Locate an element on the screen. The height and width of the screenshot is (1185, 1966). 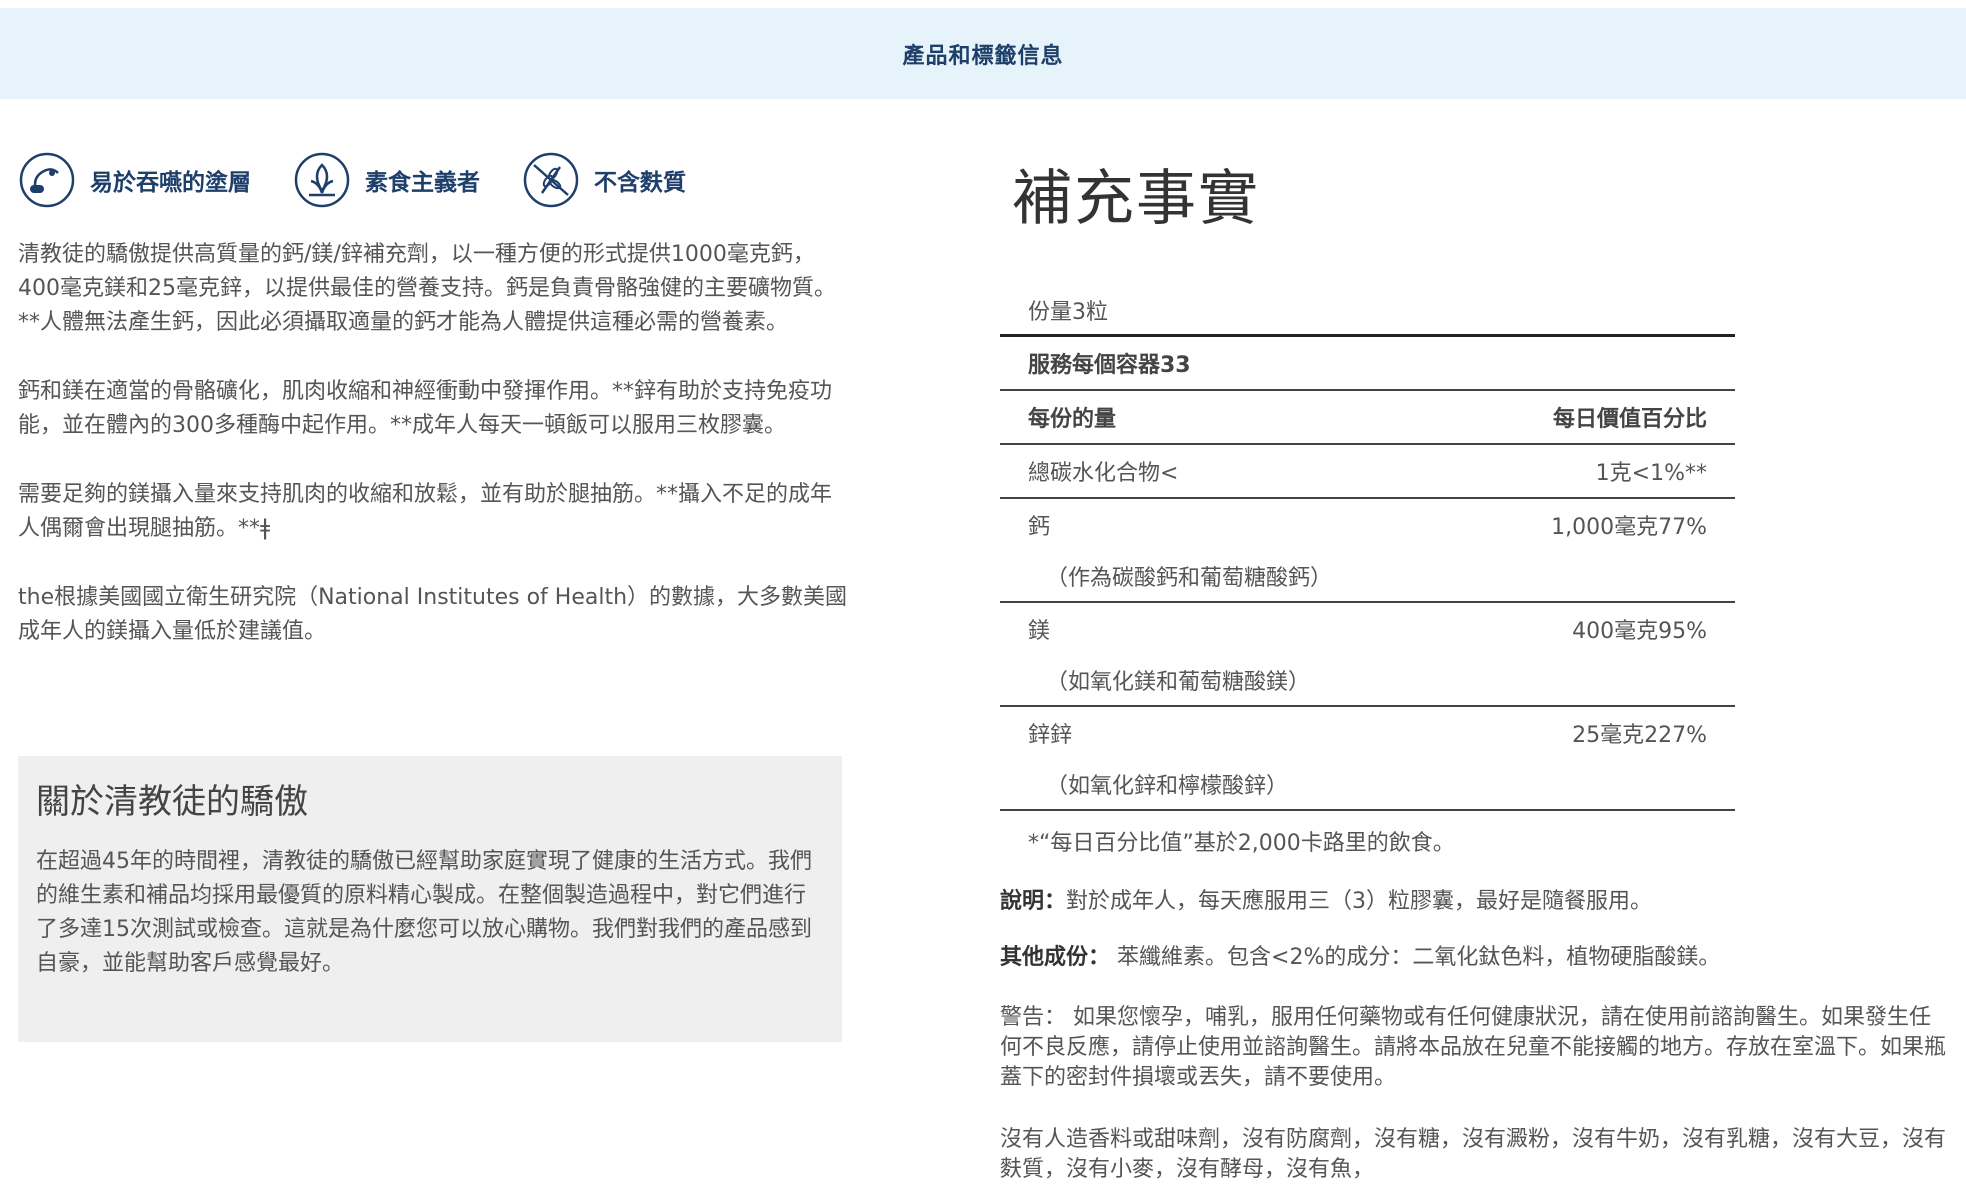
feature-label: 易於吞嚥的塗層 is located at coordinates (170, 183).